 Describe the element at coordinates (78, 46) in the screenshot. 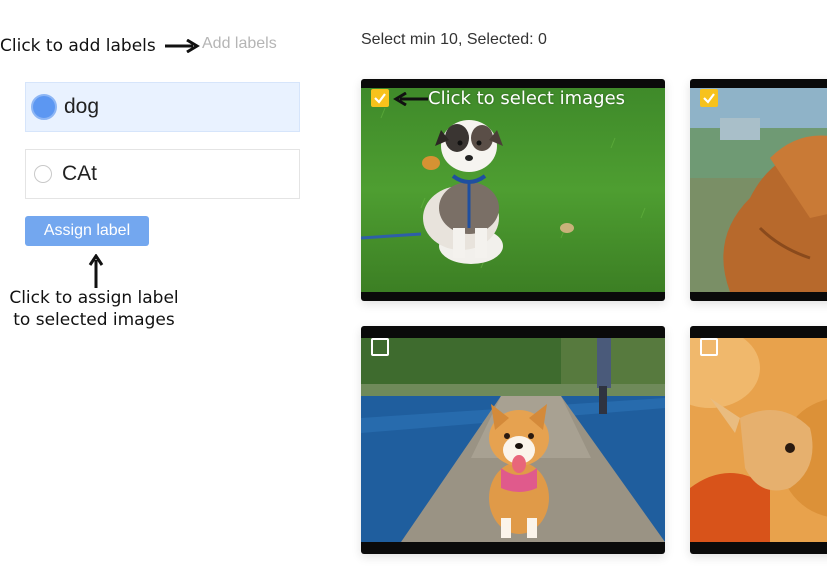

I see `add-labels-hint: Click to add labels` at that location.